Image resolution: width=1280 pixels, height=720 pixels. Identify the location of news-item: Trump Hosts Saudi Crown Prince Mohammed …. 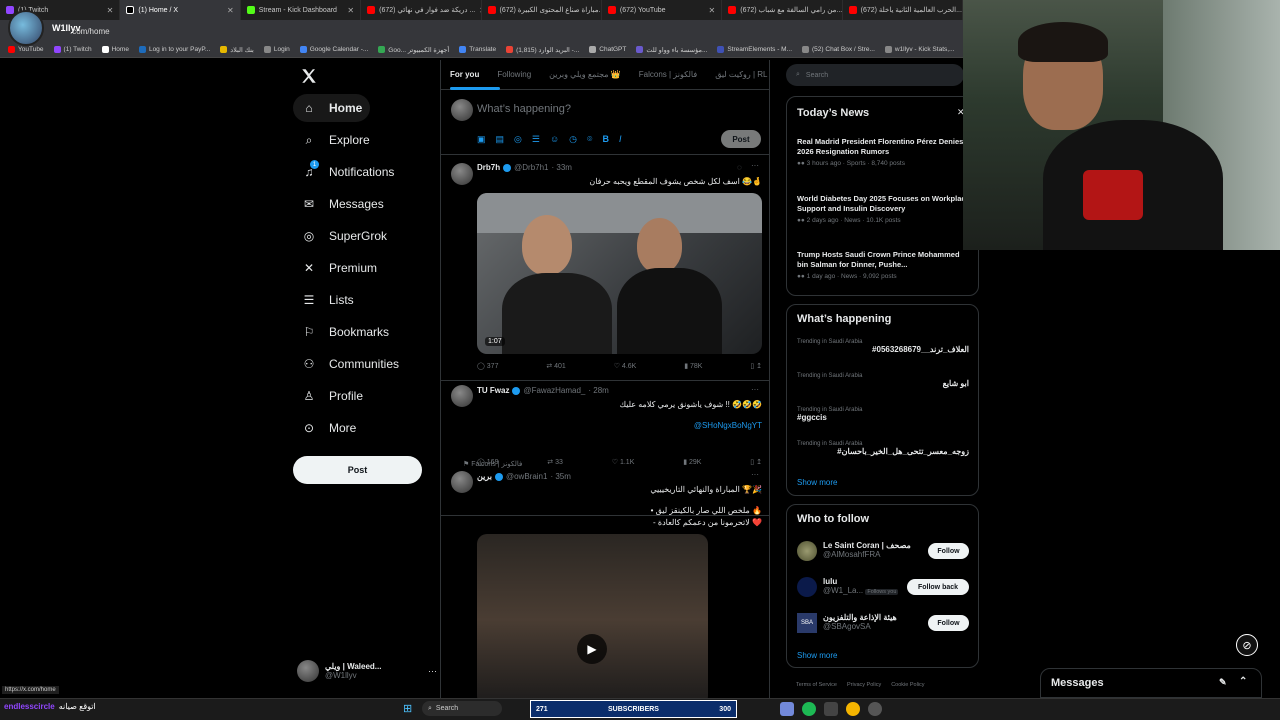
(884, 265).